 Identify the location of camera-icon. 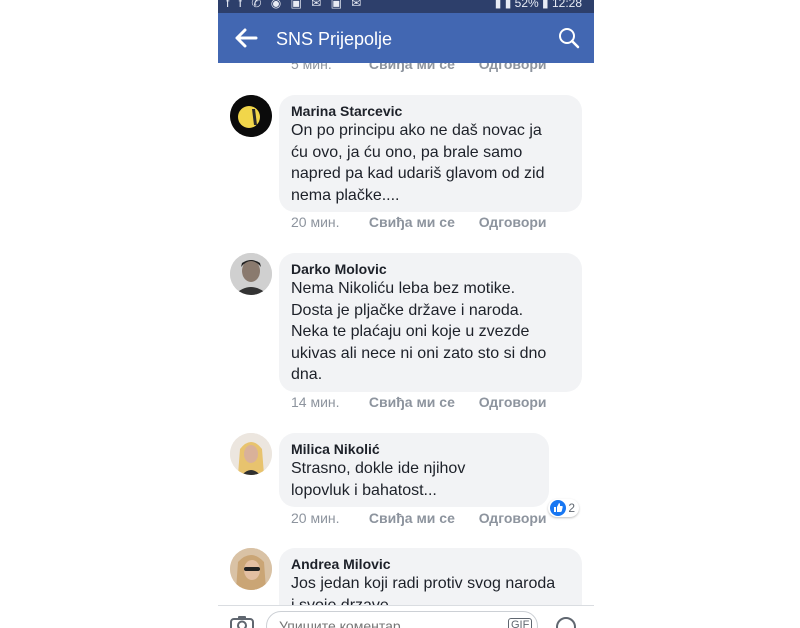
(242, 621).